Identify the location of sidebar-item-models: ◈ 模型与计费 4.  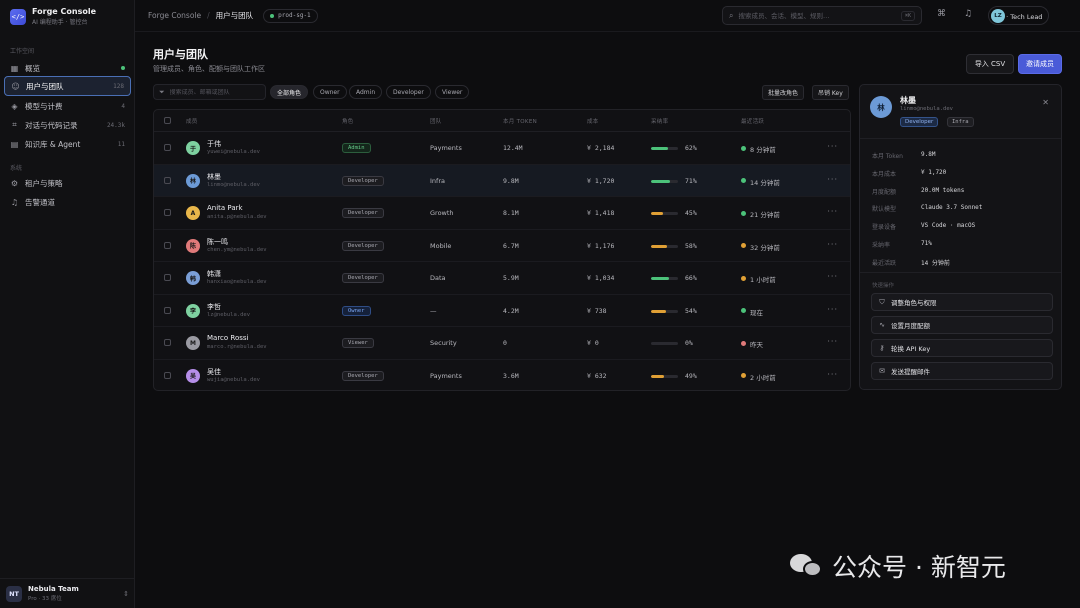
(67, 106).